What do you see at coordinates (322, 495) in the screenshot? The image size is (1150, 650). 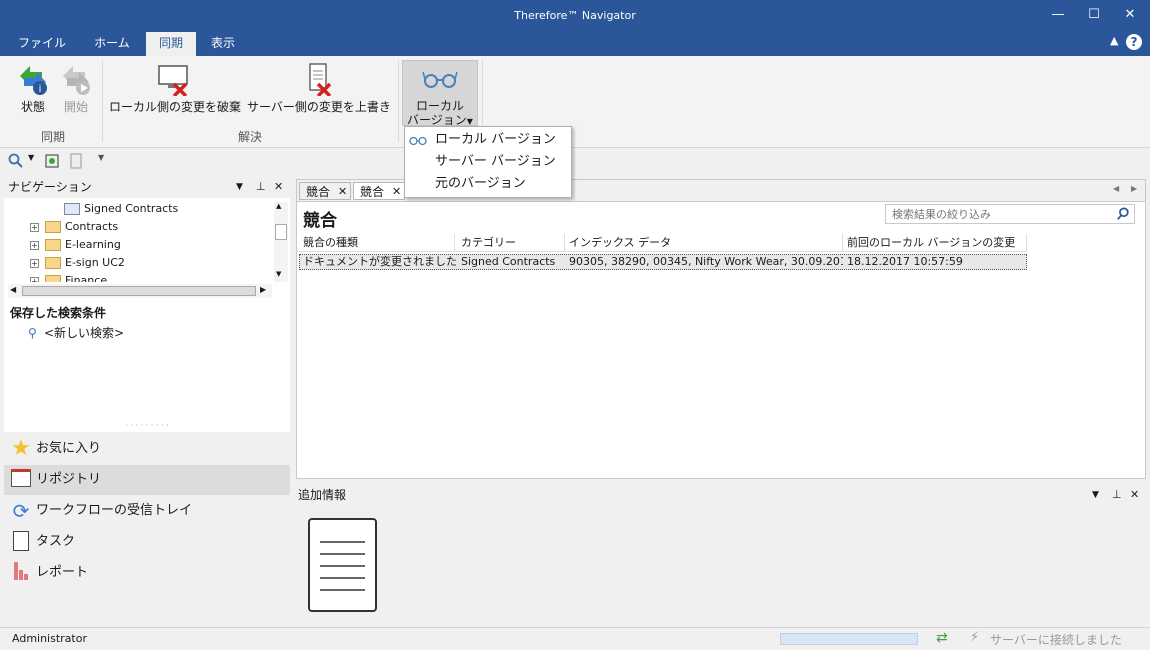 I see `additional-info-title: 追加情報` at bounding box center [322, 495].